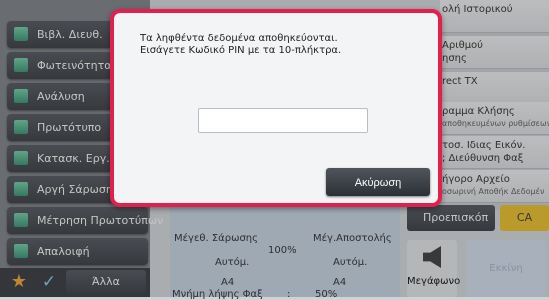  What do you see at coordinates (378, 182) in the screenshot?
I see `cancel-button: Ακύρωση` at bounding box center [378, 182].